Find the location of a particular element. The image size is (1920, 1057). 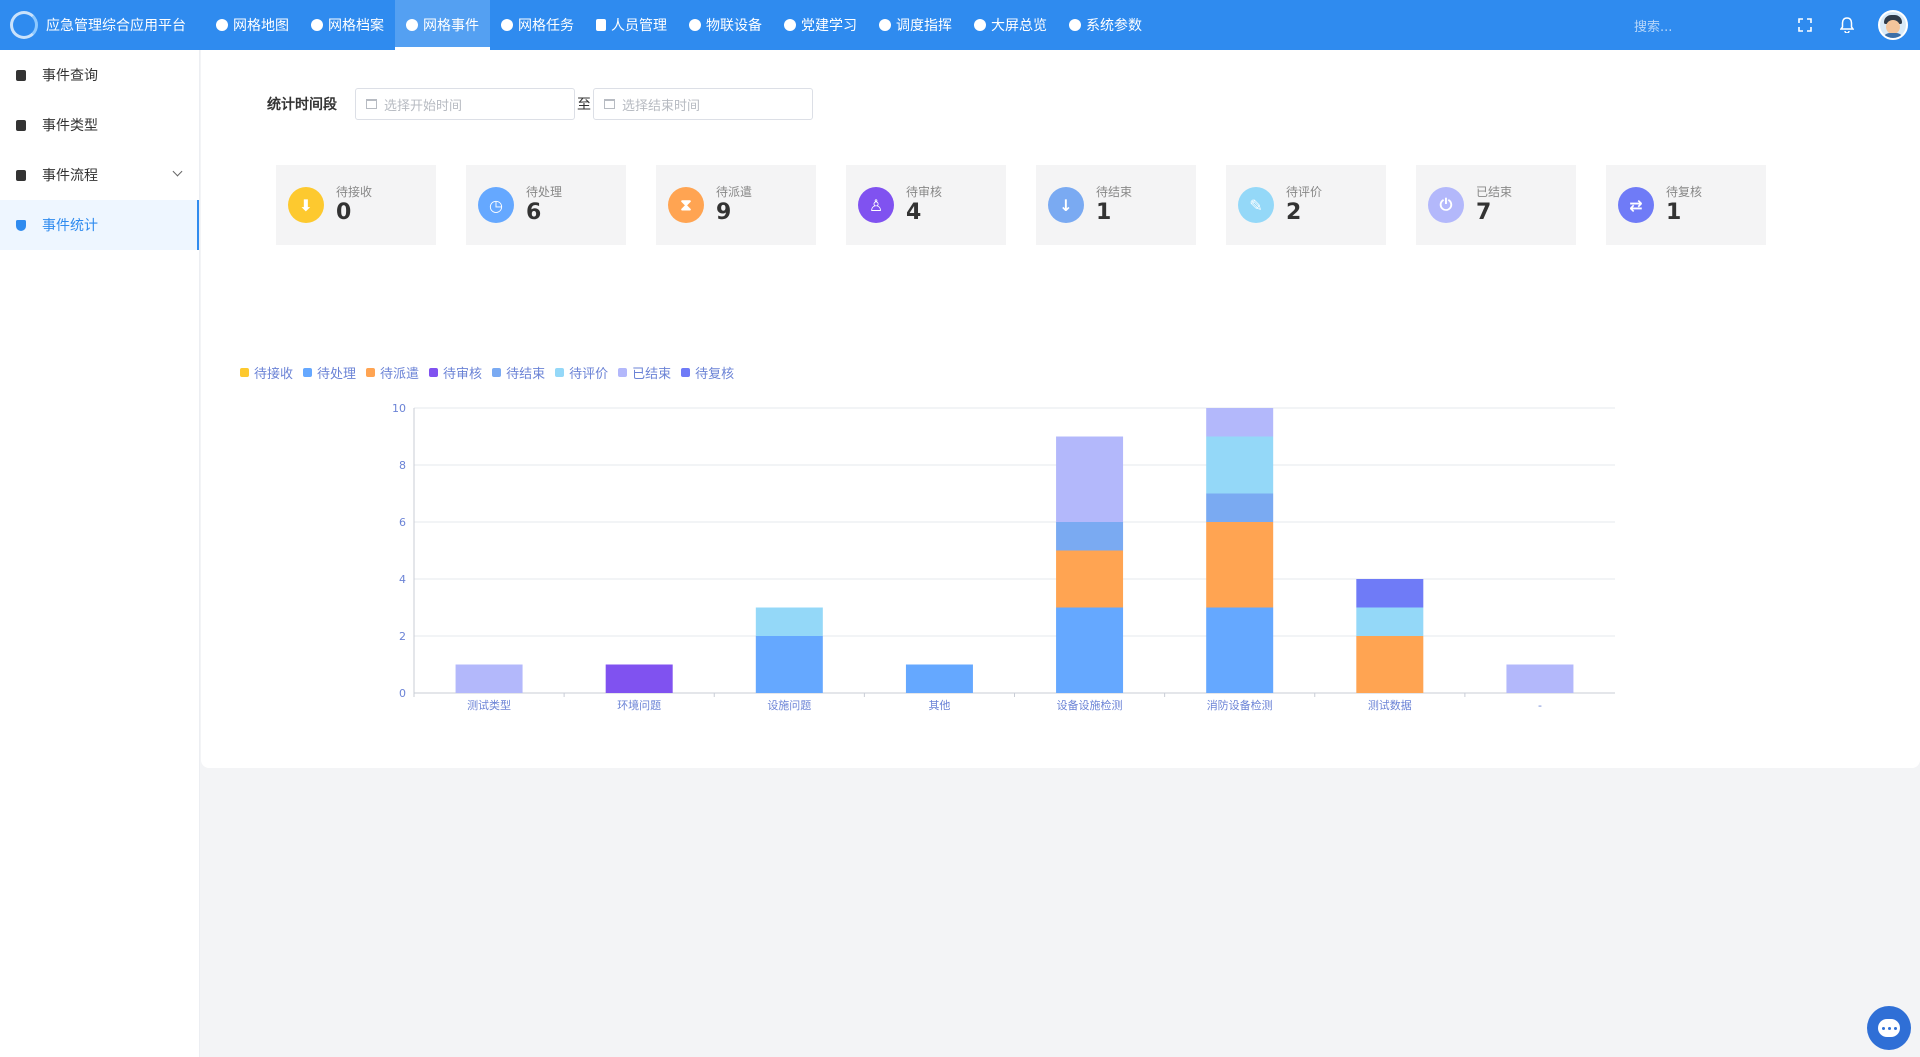

clock-icon: ◷ is located at coordinates (496, 205).